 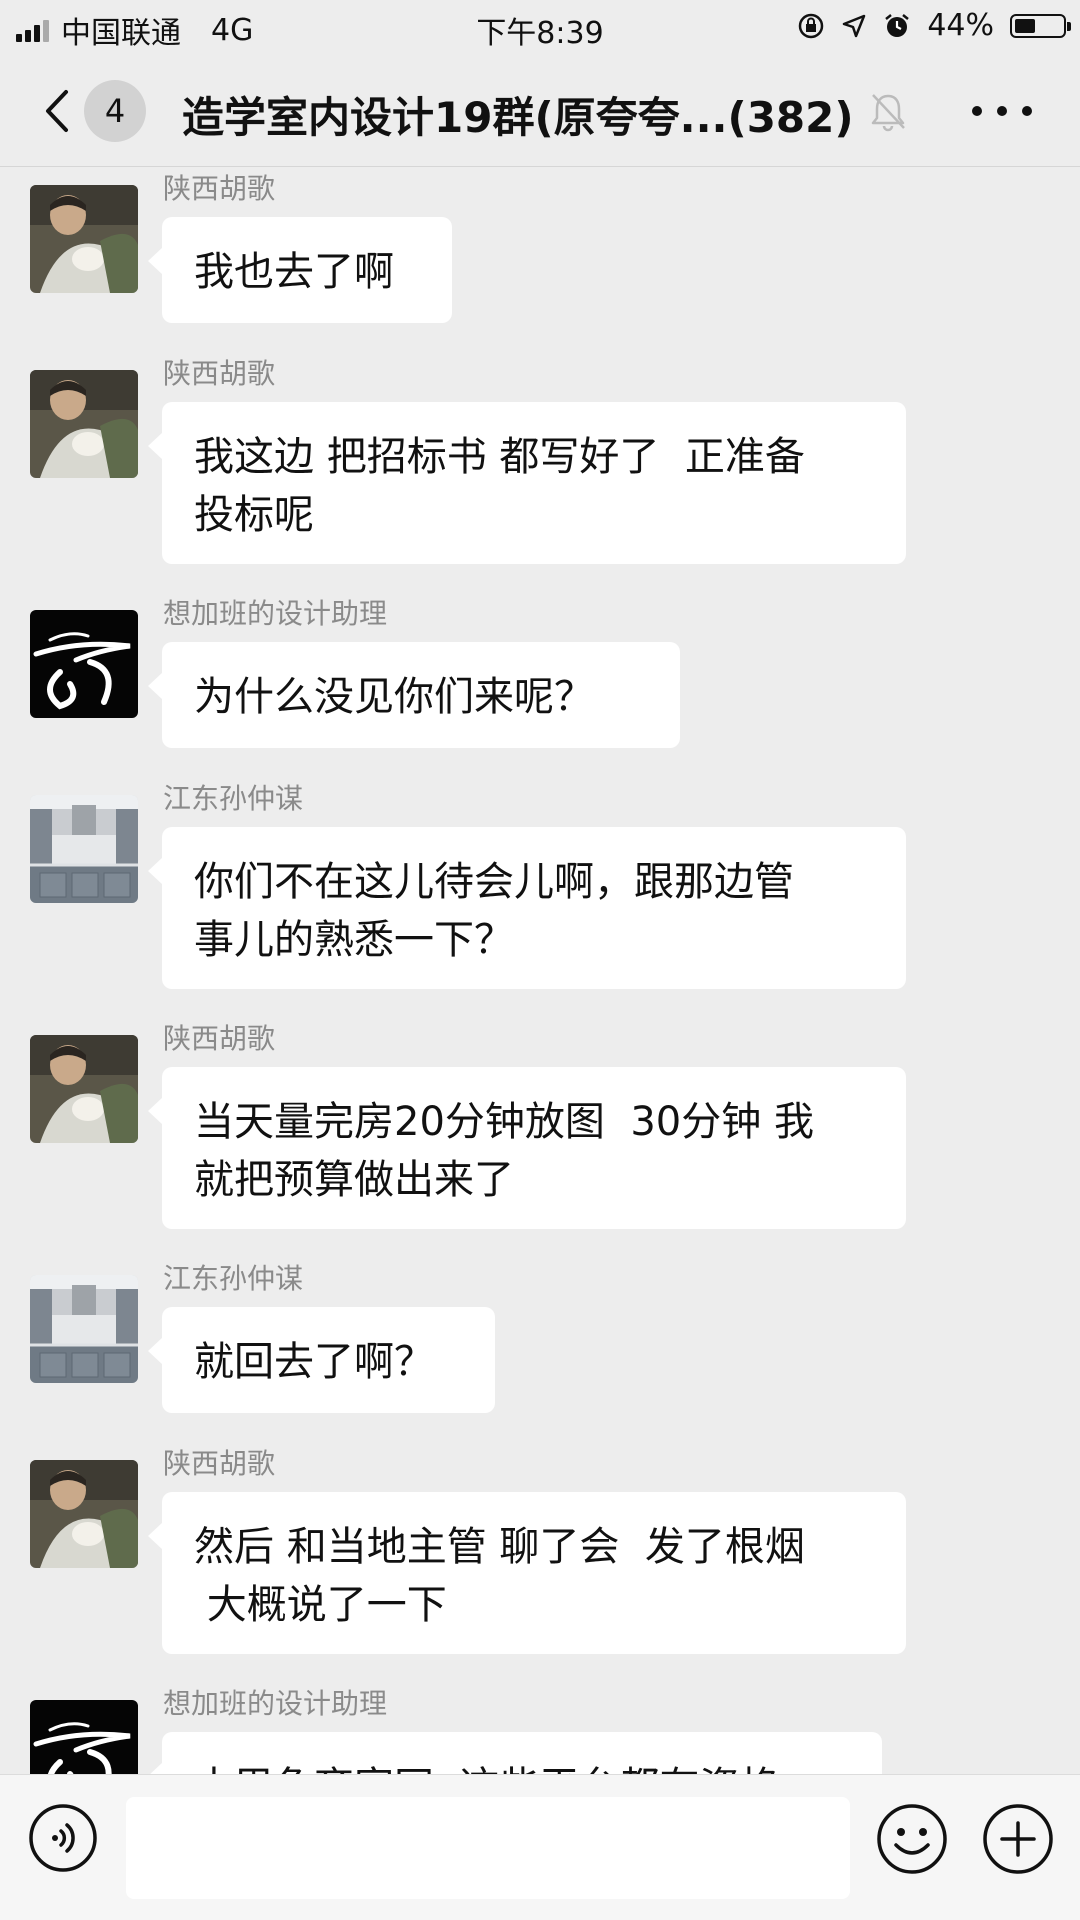 I want to click on message-bubble: 为什么没见你们来呢？, so click(x=414, y=695).